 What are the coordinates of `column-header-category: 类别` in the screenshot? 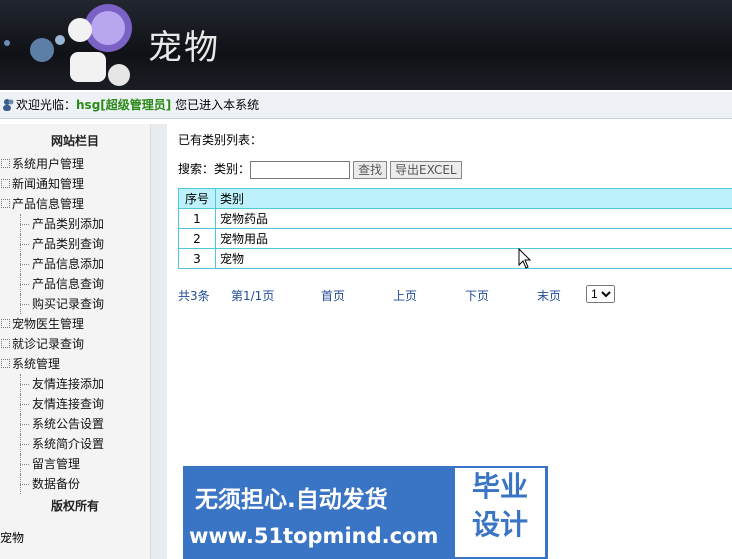 It's located at (473, 198).